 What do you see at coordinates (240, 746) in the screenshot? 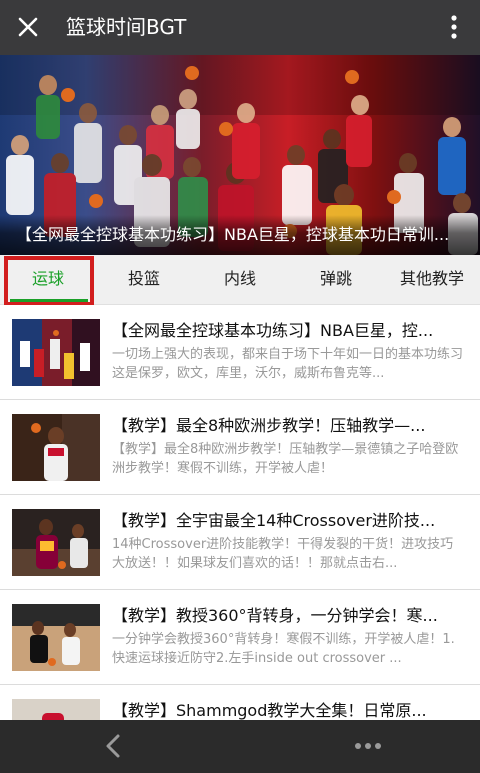
I see `bottom-toolbar` at bounding box center [240, 746].